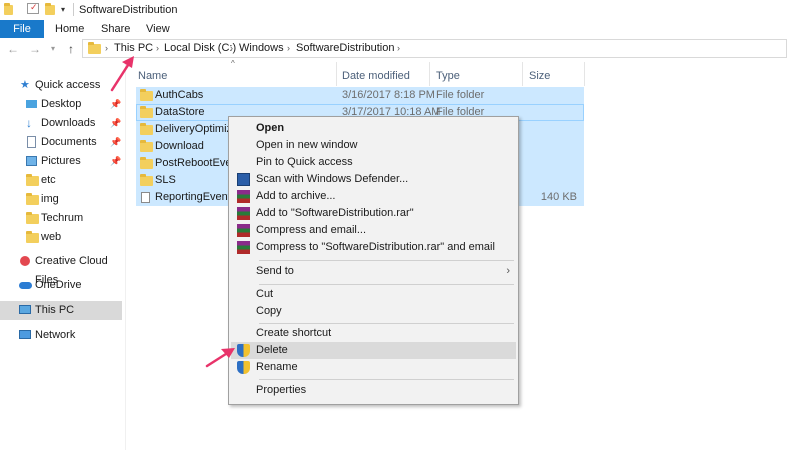  What do you see at coordinates (69, 29) in the screenshot?
I see `tab-home: Home` at bounding box center [69, 29].